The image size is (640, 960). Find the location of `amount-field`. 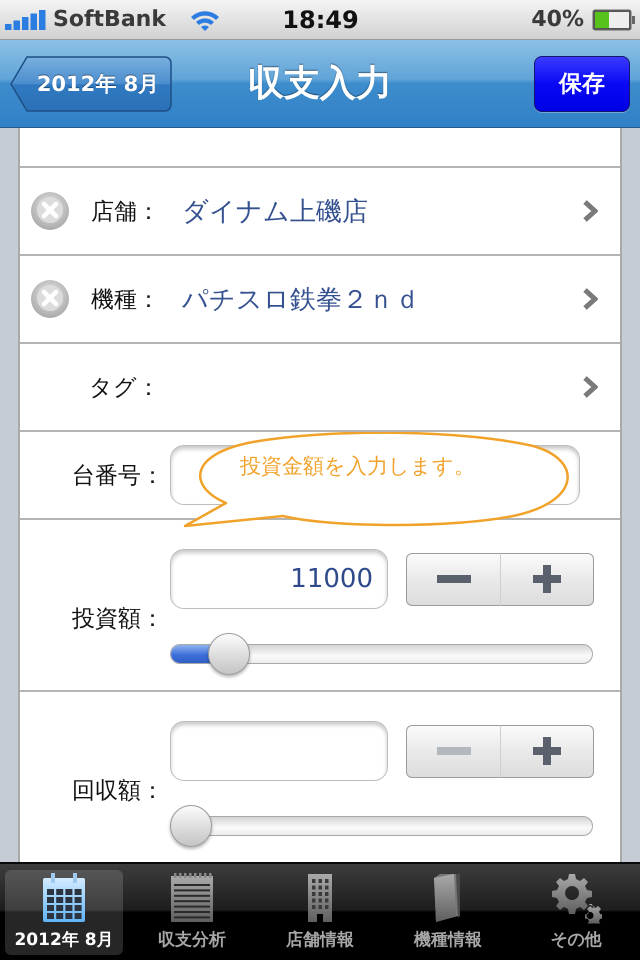

amount-field is located at coordinates (279, 751).